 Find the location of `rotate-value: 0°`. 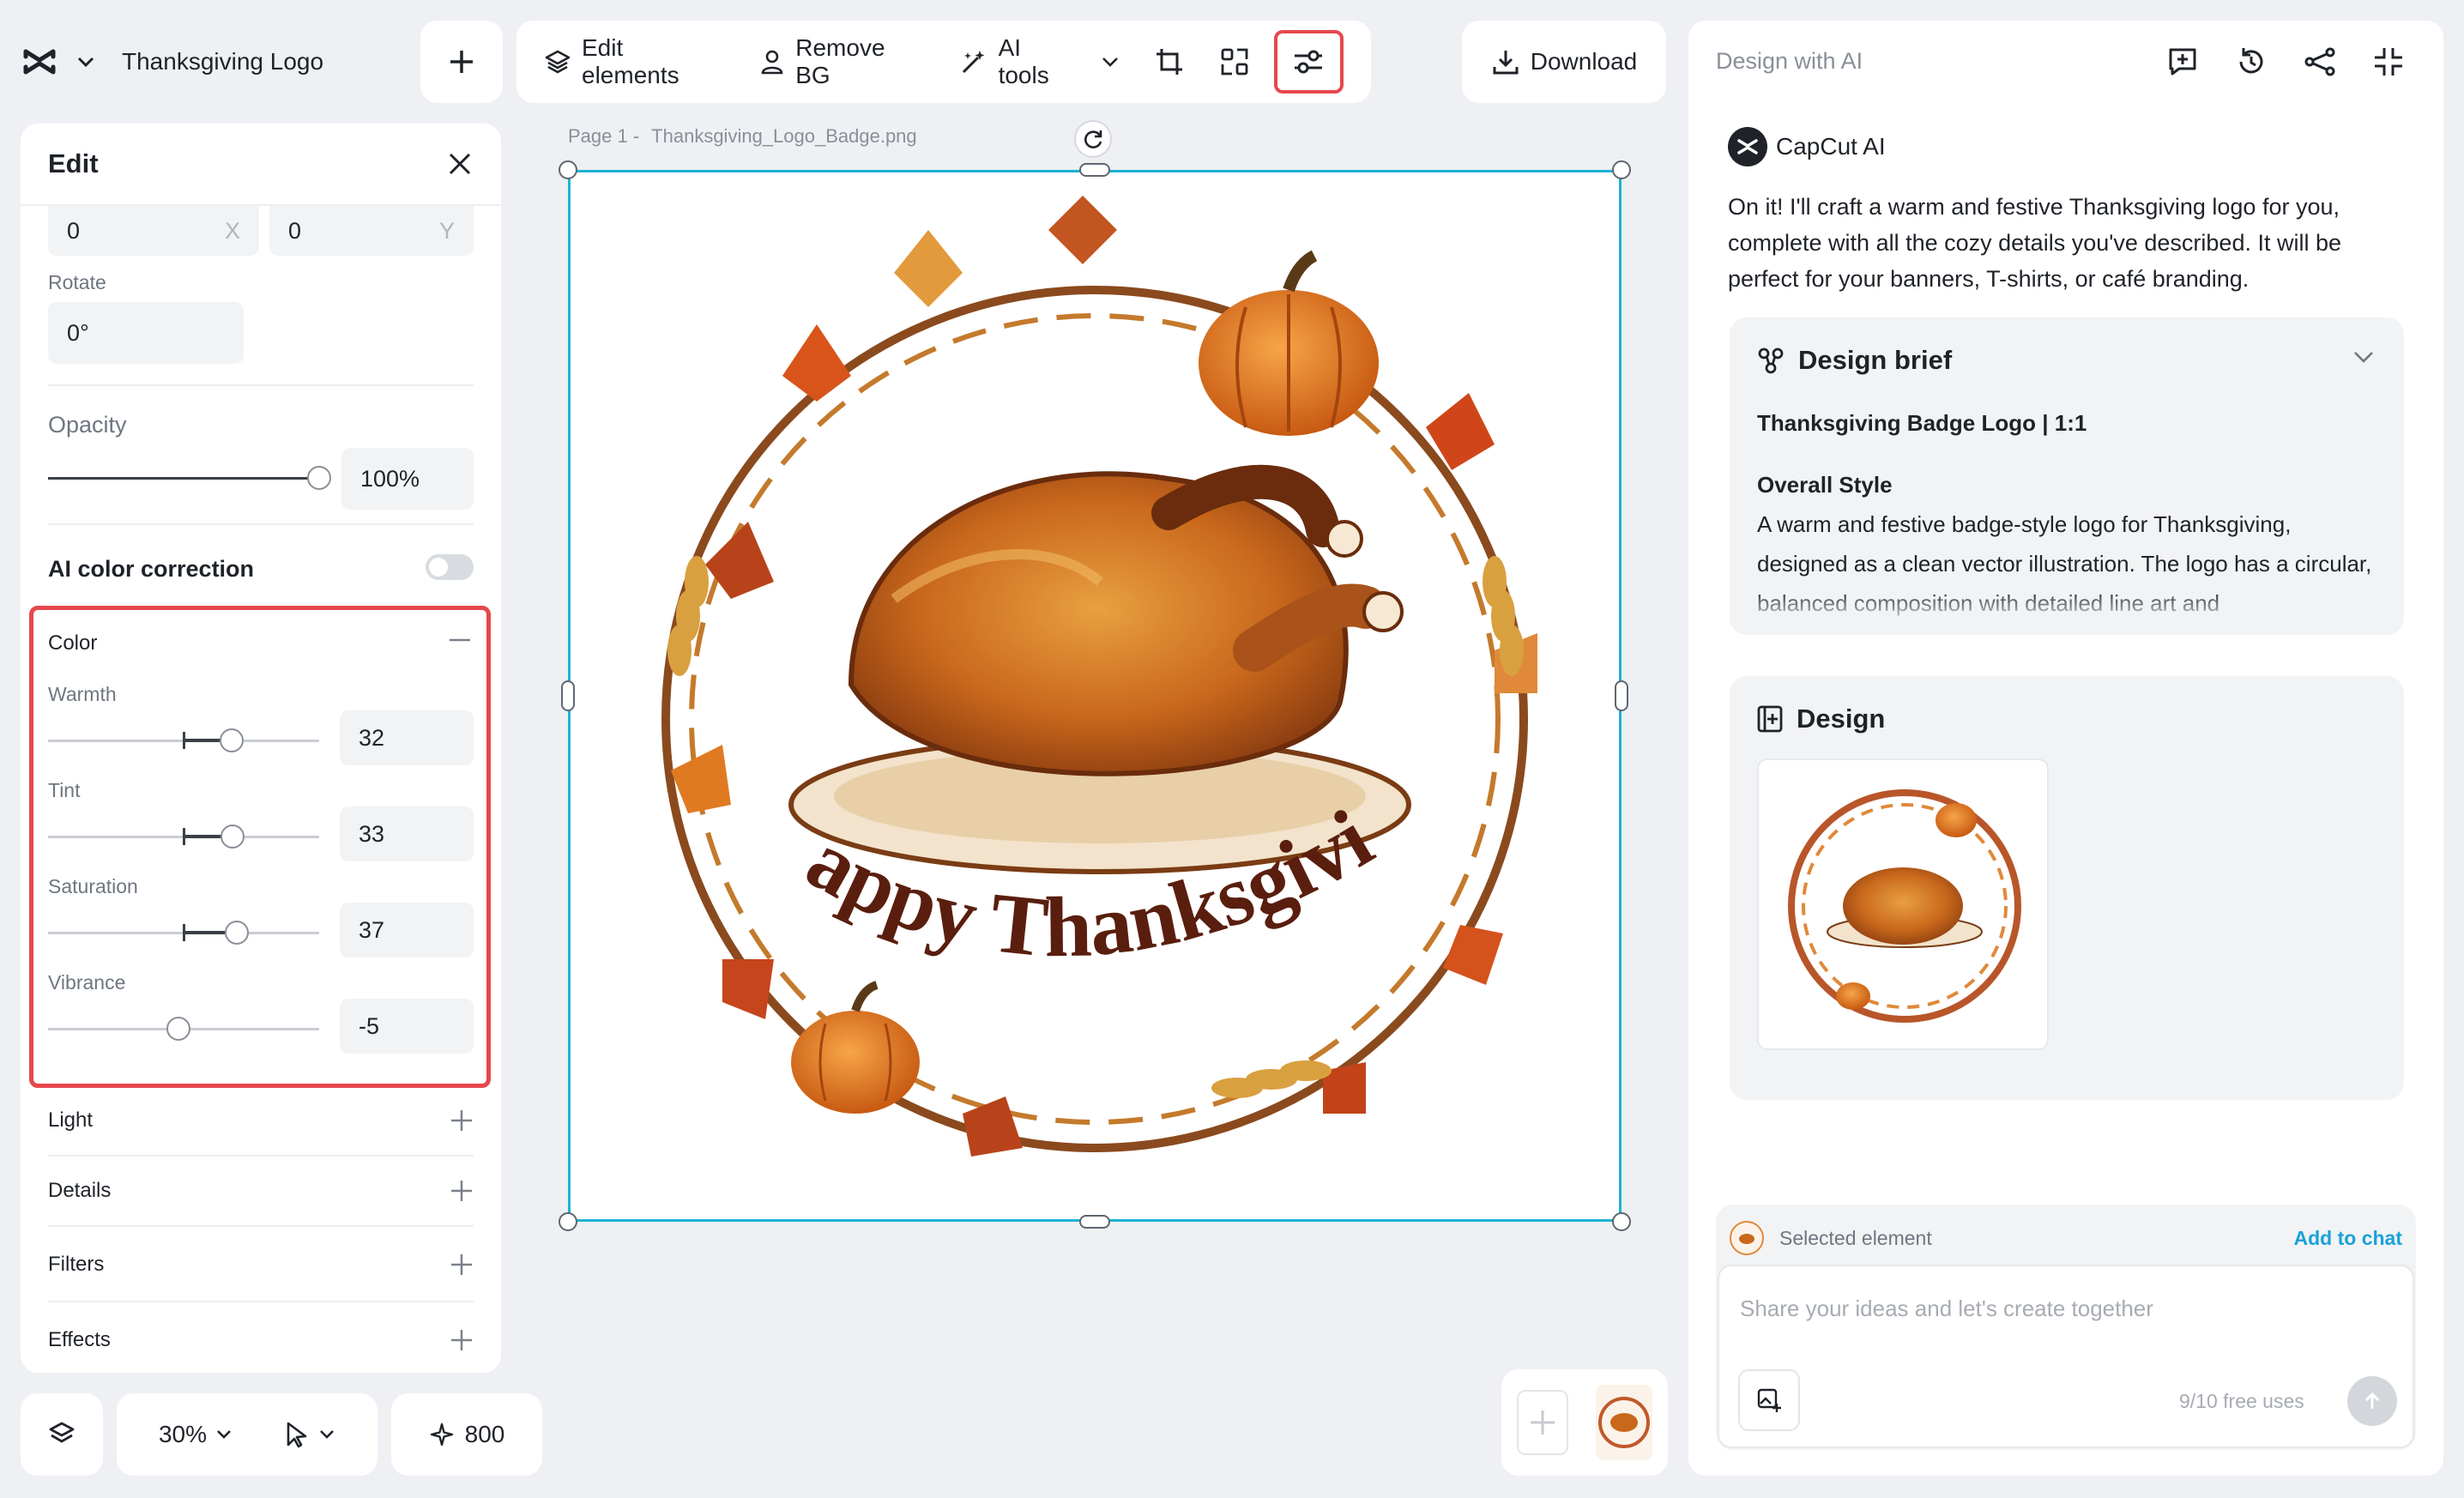

rotate-value: 0° is located at coordinates (78, 332).